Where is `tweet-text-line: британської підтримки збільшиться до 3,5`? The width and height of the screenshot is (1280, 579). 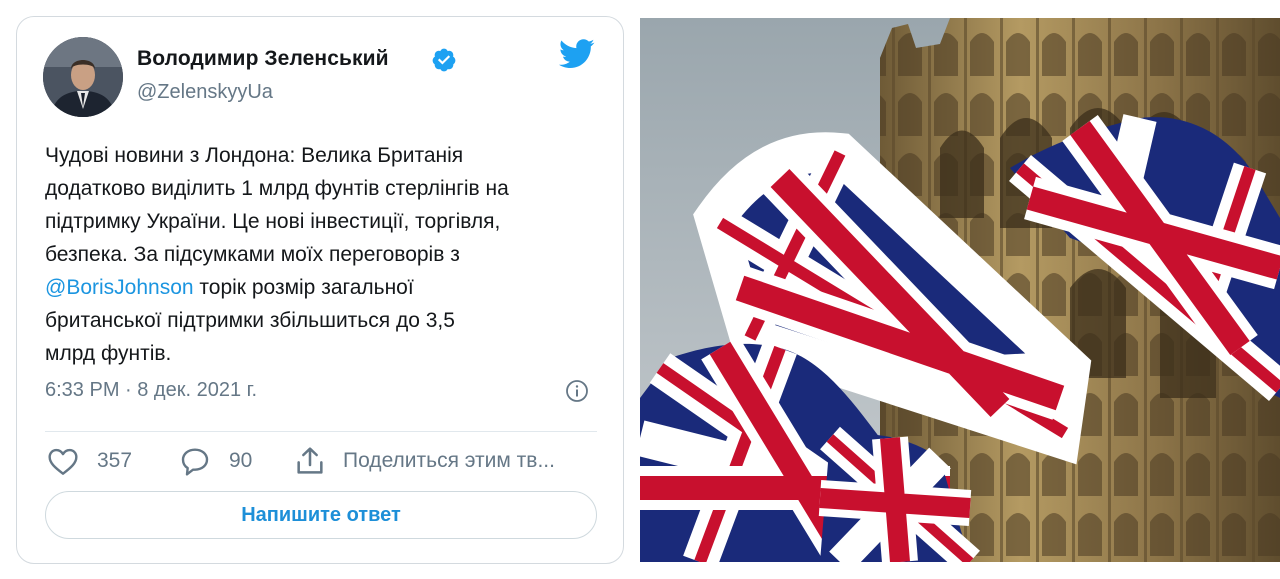 tweet-text-line: британської підтримки збільшиться до 3,5 is located at coordinates (250, 320).